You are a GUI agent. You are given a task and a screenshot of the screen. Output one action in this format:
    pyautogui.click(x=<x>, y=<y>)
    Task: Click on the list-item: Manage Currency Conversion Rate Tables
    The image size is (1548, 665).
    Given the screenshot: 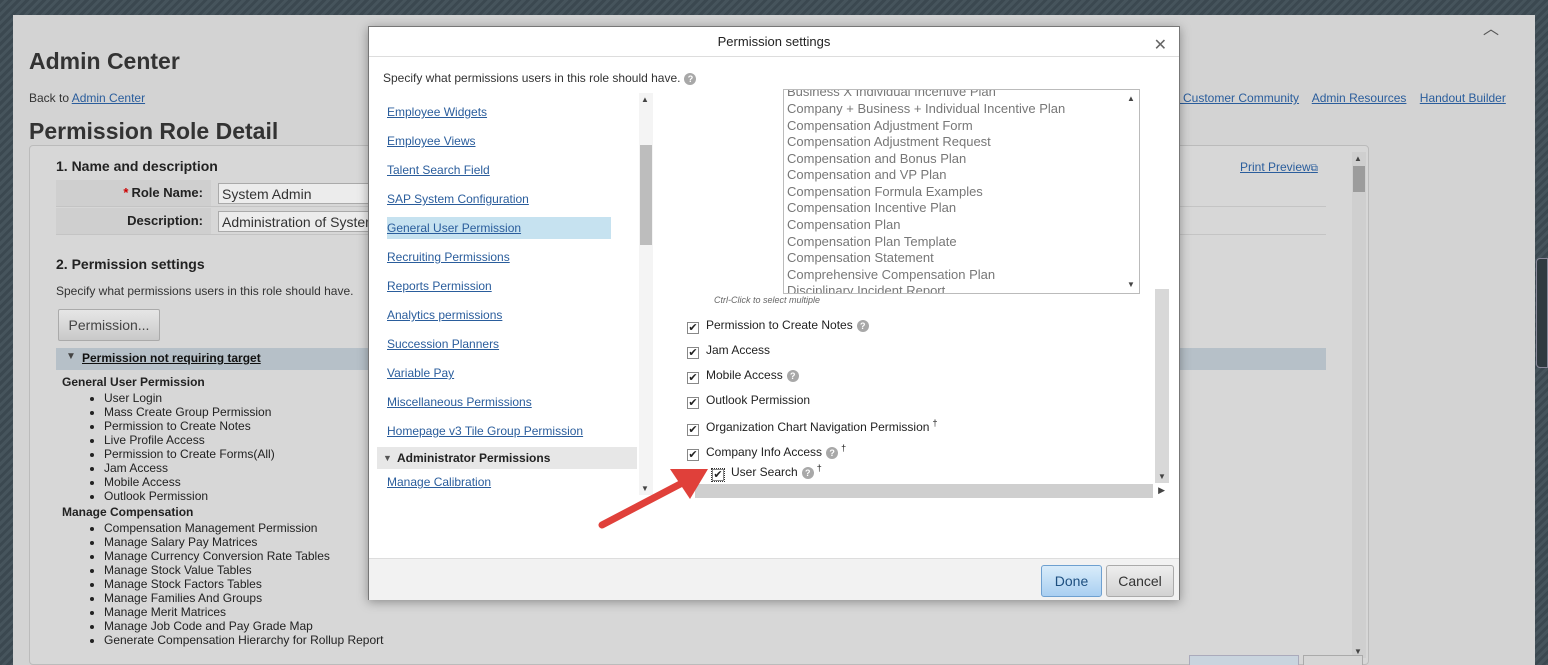 What is the action you would take?
    pyautogui.click(x=243, y=556)
    